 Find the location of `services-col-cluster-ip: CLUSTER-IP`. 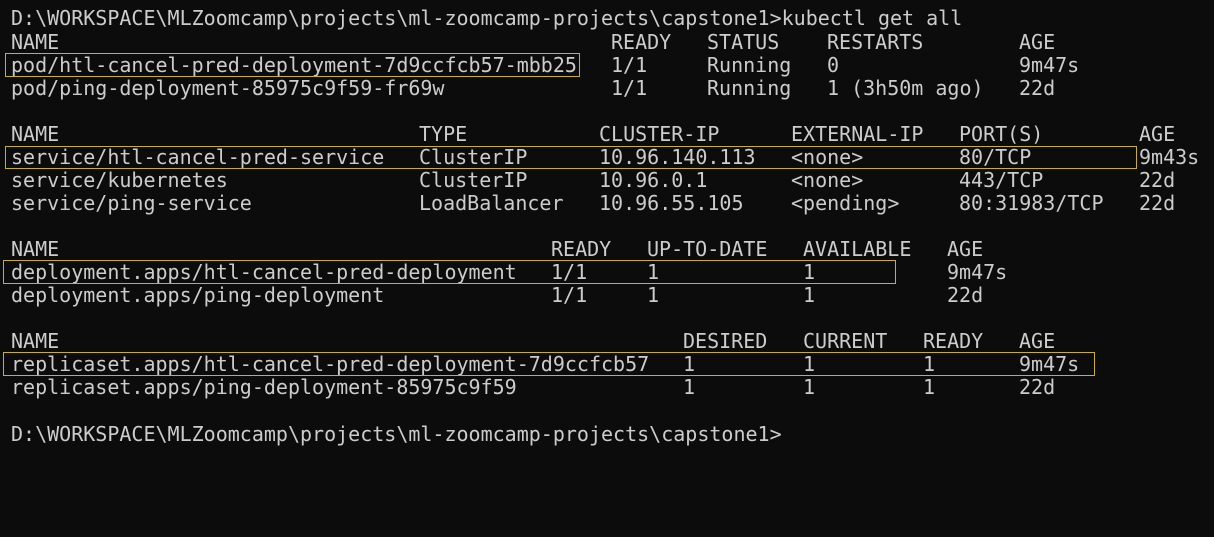

services-col-cluster-ip: CLUSTER-IP is located at coordinates (659, 134).